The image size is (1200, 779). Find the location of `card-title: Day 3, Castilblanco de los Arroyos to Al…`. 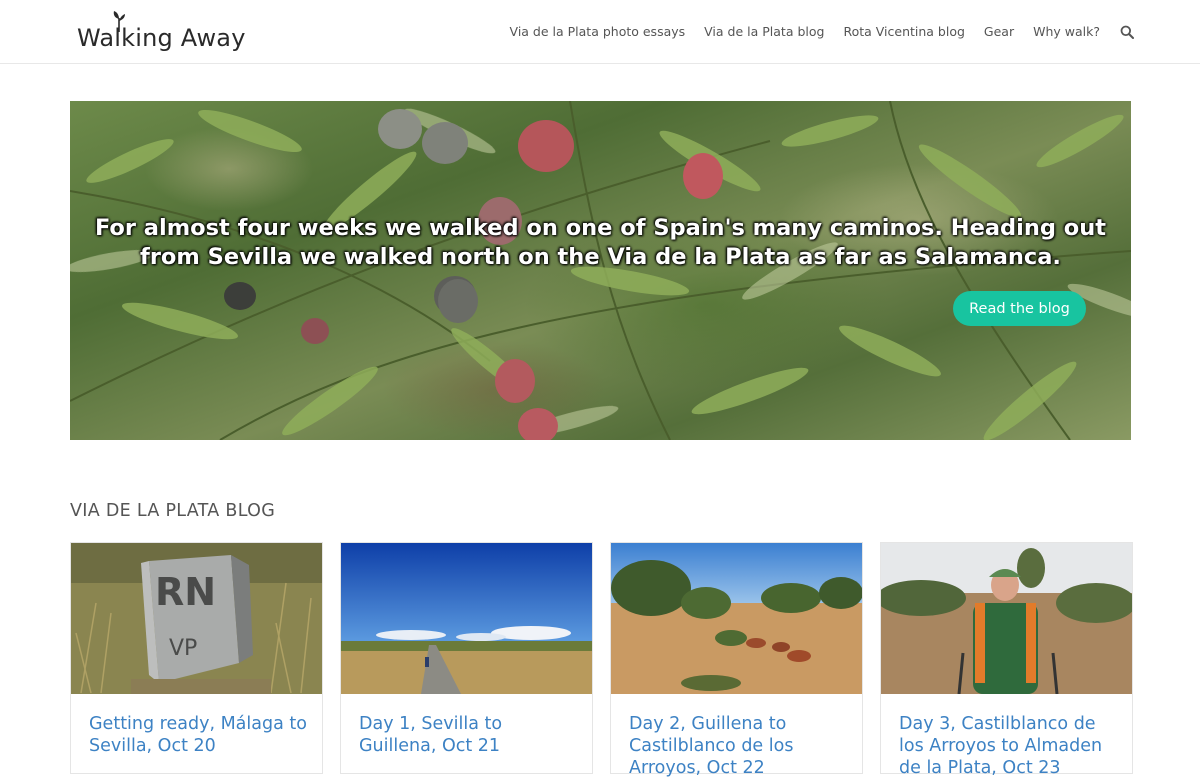

card-title: Day 3, Castilblanco de los Arroyos to Al… is located at coordinates (1009, 746).